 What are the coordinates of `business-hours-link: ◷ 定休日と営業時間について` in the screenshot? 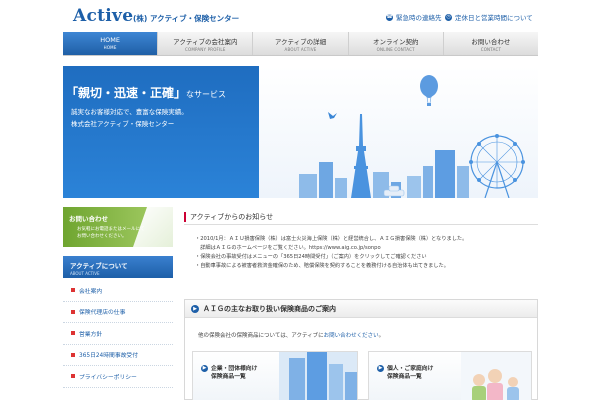 It's located at (489, 17).